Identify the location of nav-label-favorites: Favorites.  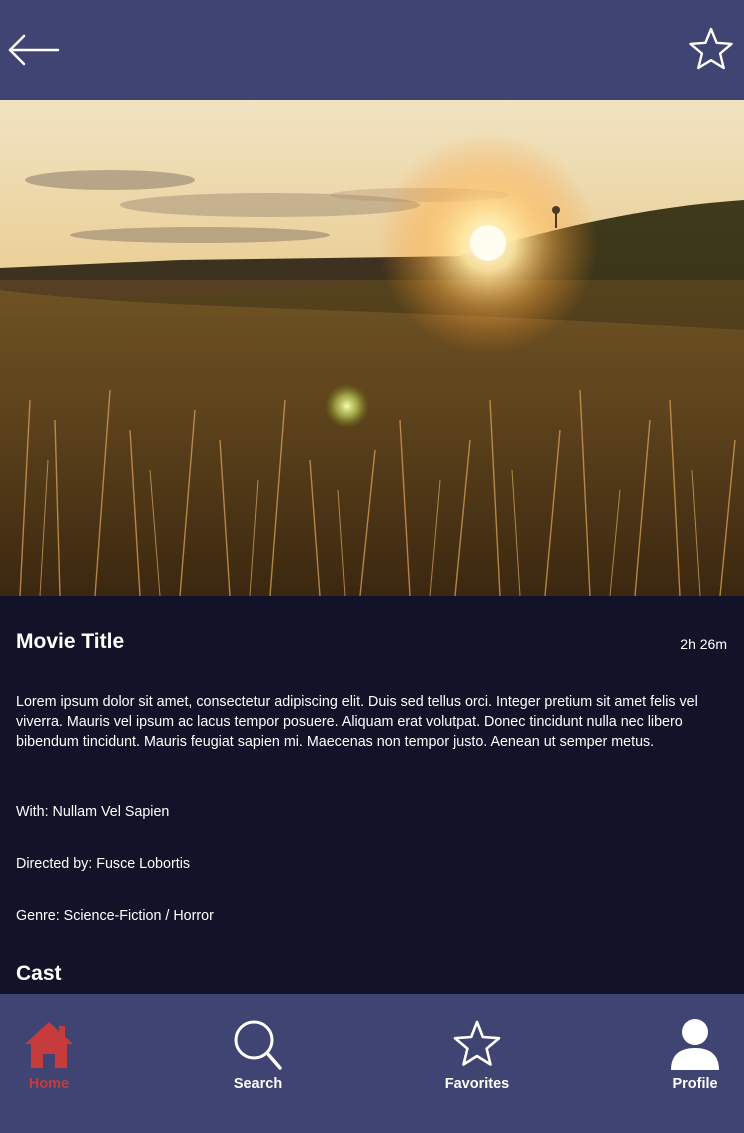
(477, 1084).